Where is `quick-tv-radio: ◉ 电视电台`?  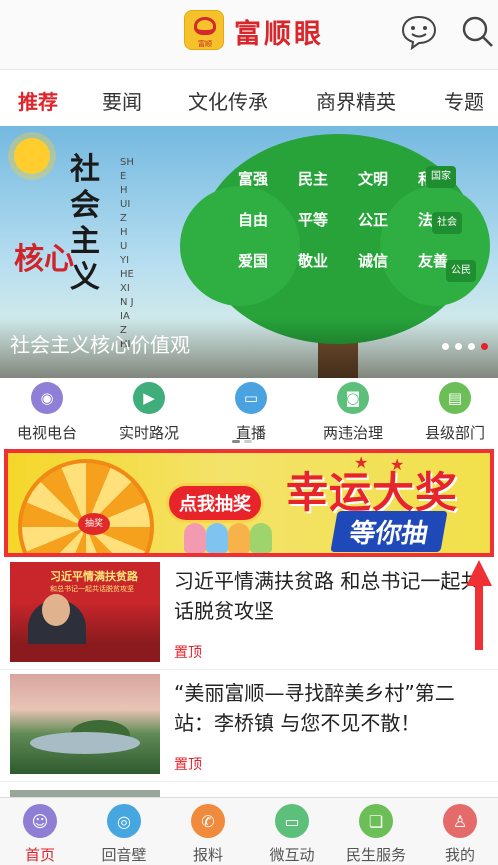 quick-tv-radio: ◉ 电视电台 is located at coordinates (47, 412).